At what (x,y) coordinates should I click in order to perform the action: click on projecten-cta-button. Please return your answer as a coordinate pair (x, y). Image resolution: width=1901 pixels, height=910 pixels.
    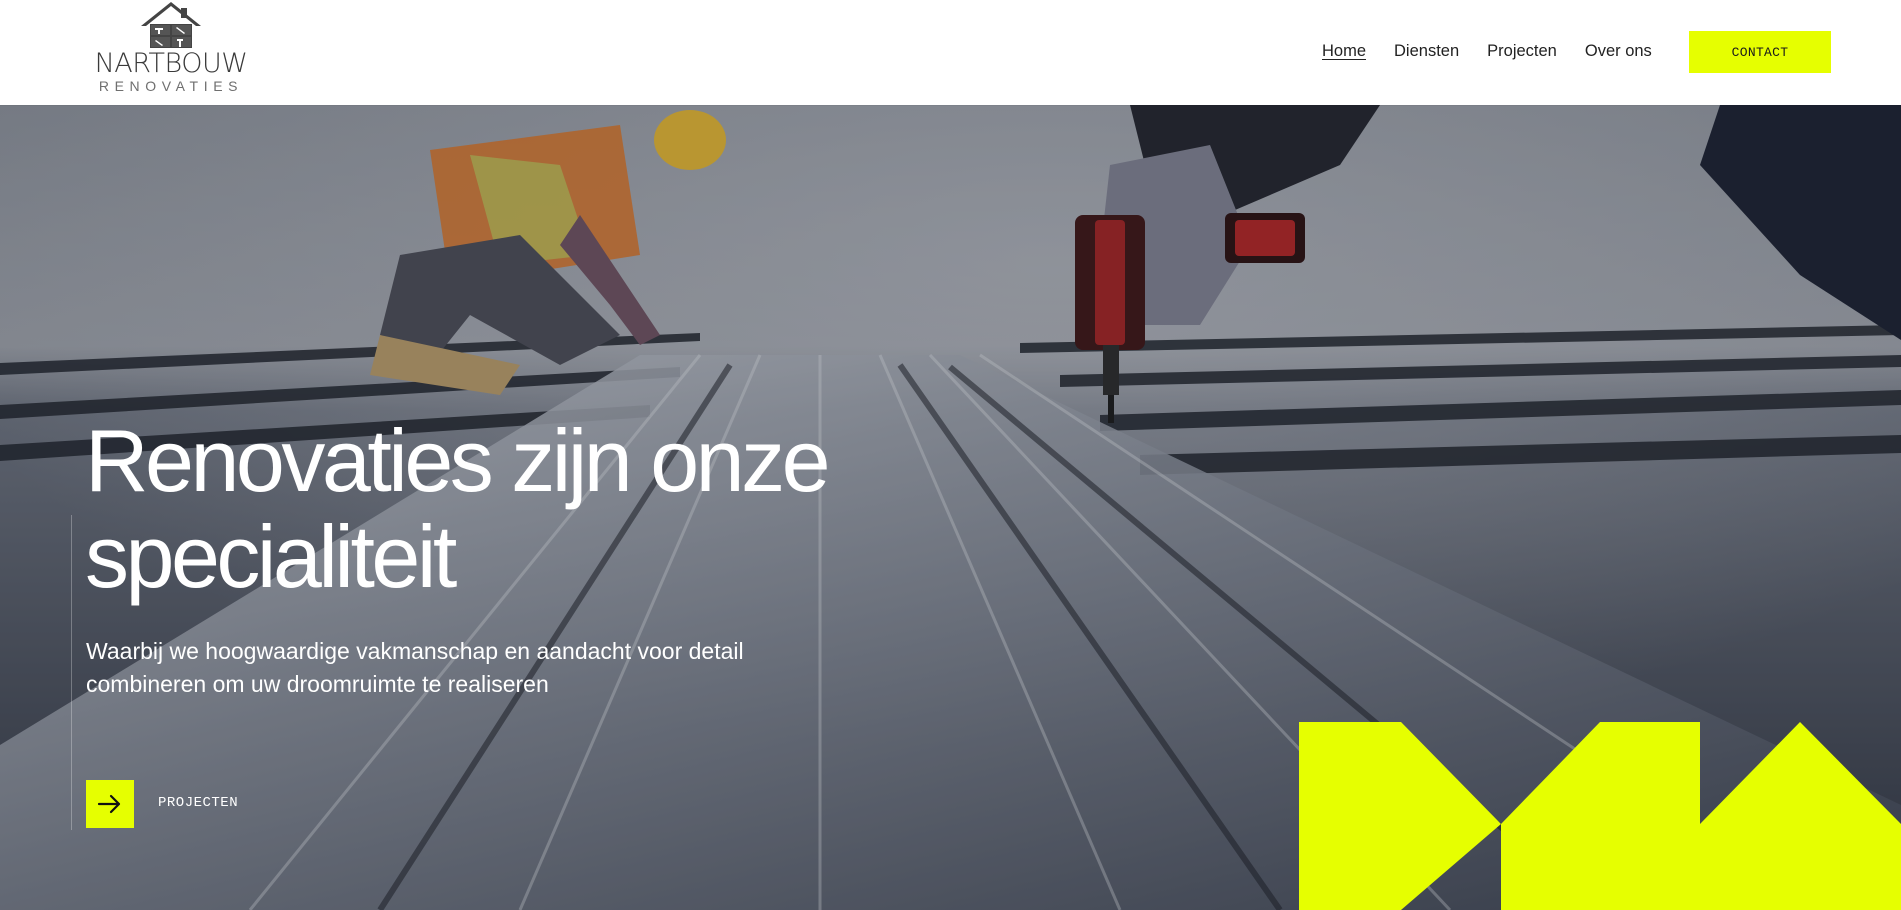
    Looking at the image, I should click on (110, 804).